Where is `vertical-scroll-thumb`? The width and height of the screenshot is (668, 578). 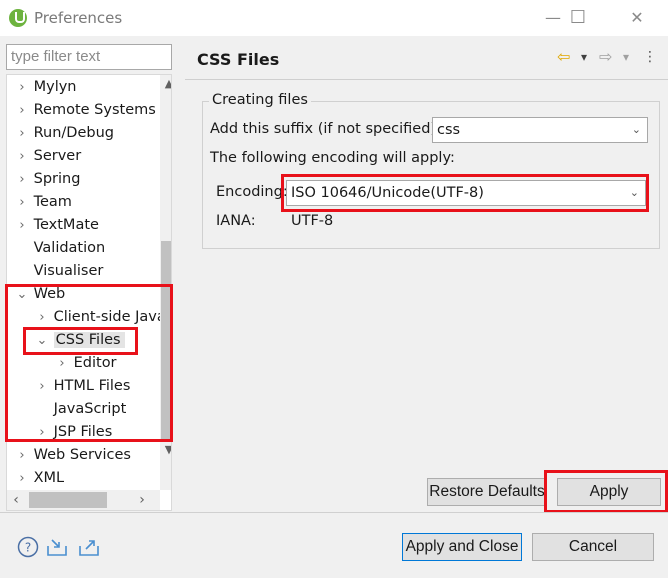
vertical-scroll-thumb is located at coordinates (166, 341).